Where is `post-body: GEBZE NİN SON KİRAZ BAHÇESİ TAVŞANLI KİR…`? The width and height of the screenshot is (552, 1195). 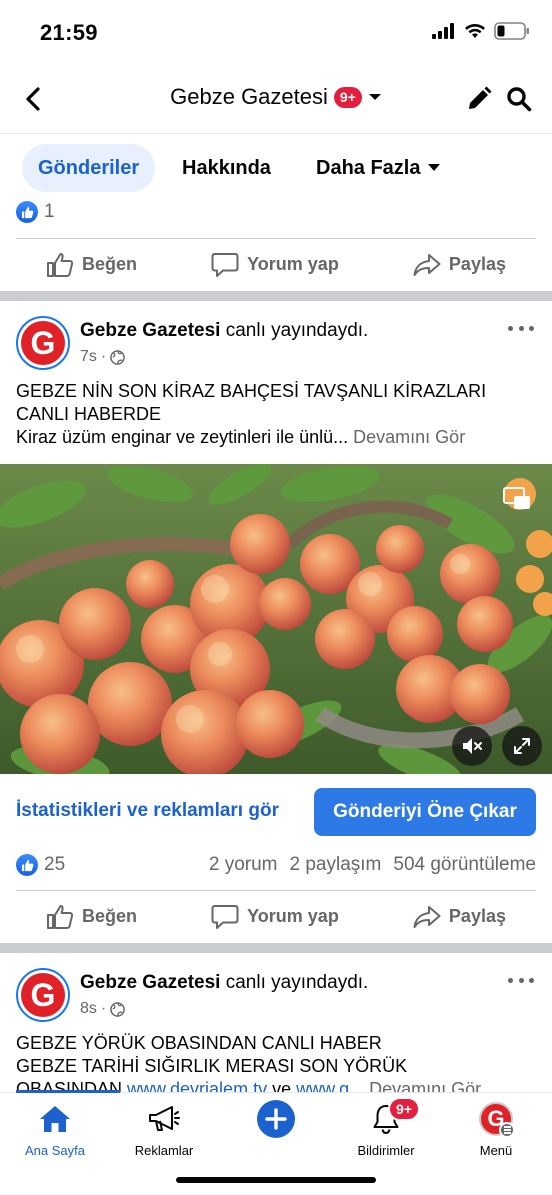 post-body: GEBZE NİN SON KİRAZ BAHÇESİ TAVŞANLI KİR… is located at coordinates (278, 414).